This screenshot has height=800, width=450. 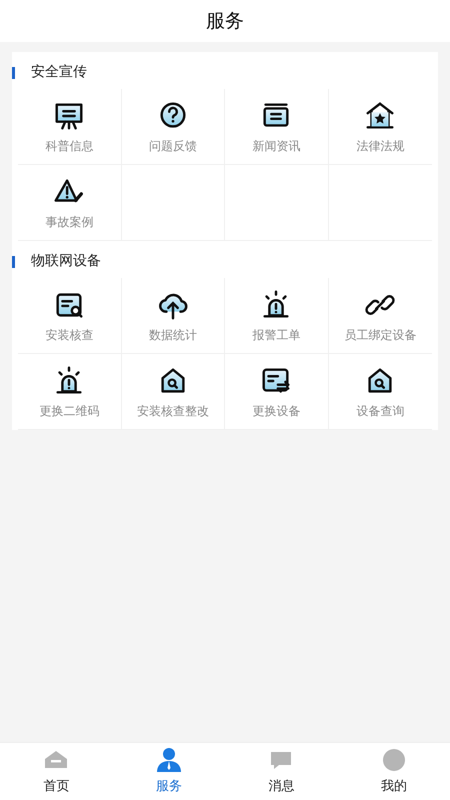 I want to click on tab-item: 服务, so click(x=168, y=771).